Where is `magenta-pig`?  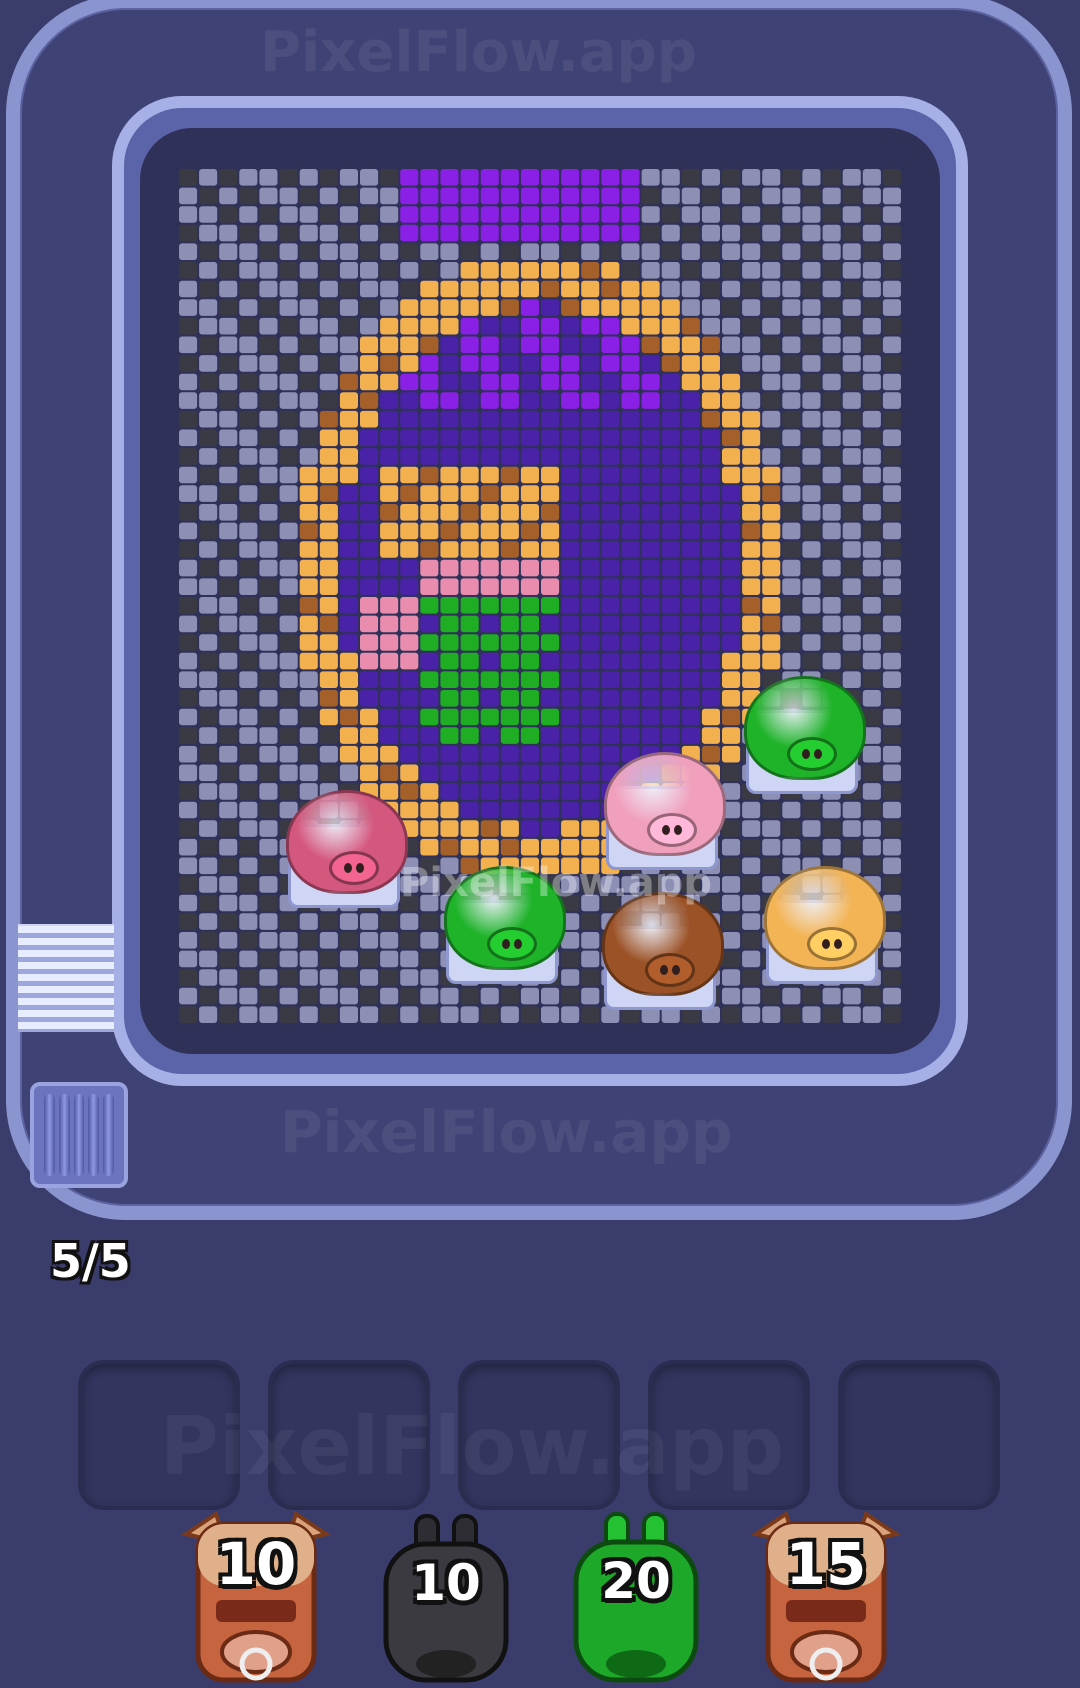 magenta-pig is located at coordinates (345, 849).